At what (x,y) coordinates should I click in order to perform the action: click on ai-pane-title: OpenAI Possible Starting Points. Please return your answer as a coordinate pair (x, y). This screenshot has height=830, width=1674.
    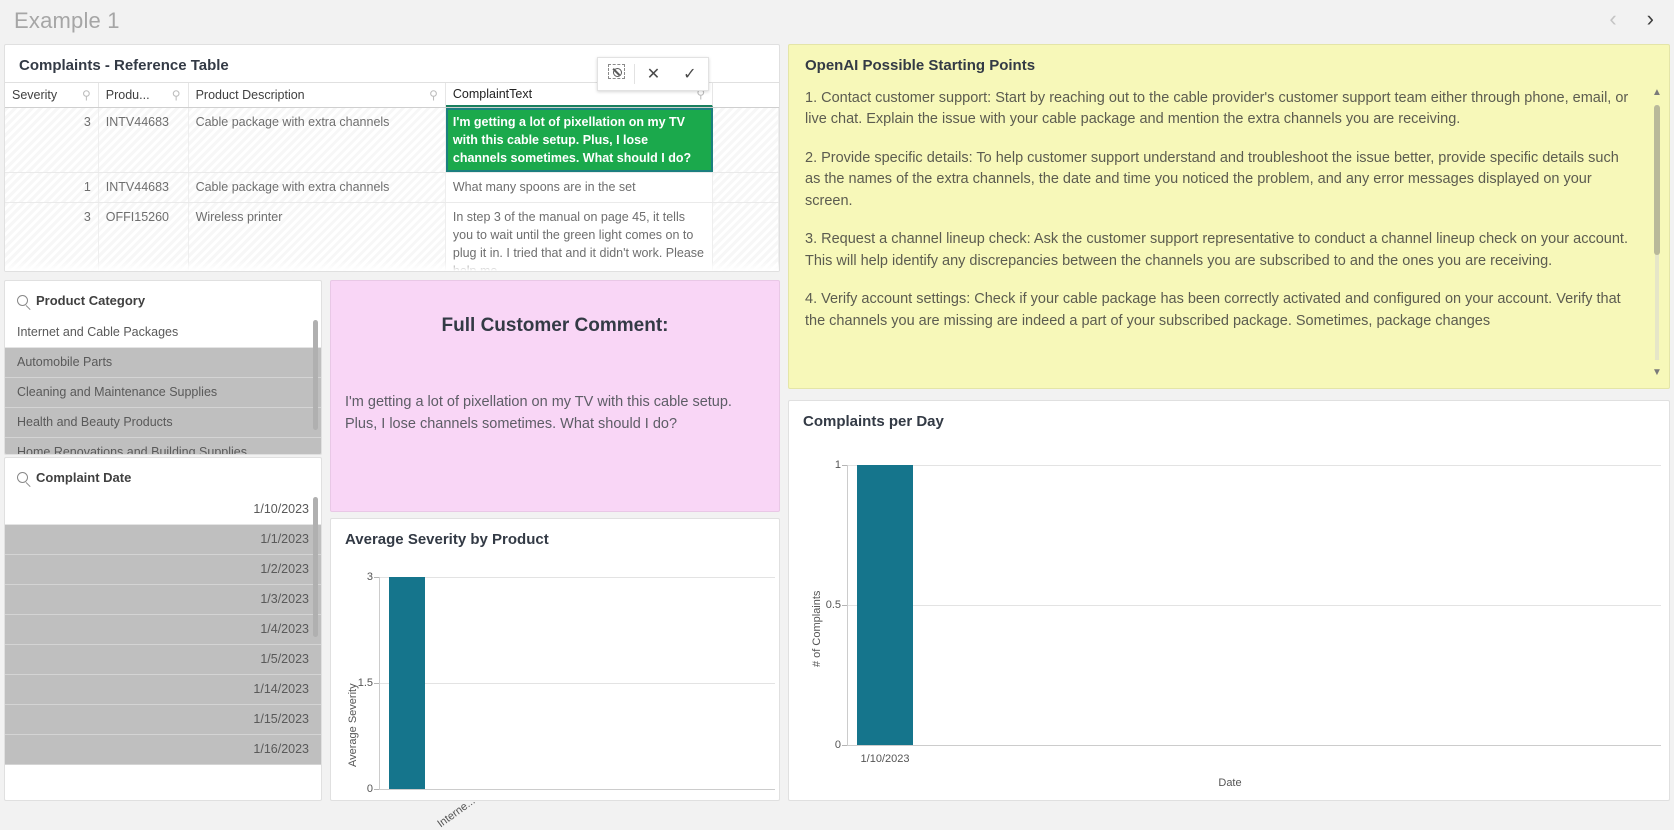
    Looking at the image, I should click on (920, 65).